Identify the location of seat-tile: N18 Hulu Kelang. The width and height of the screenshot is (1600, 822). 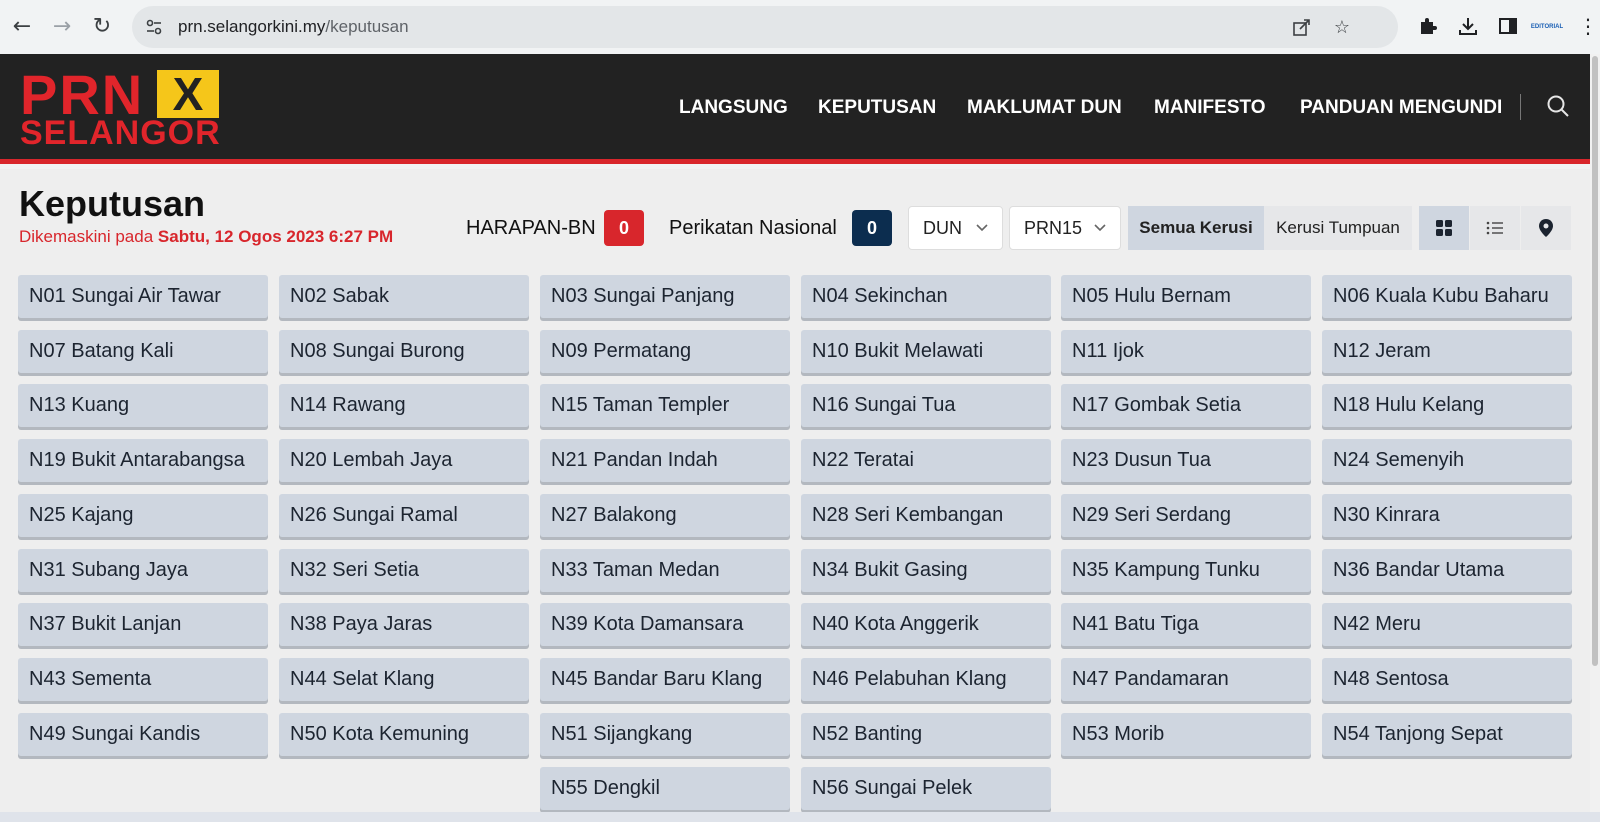
(1447, 406).